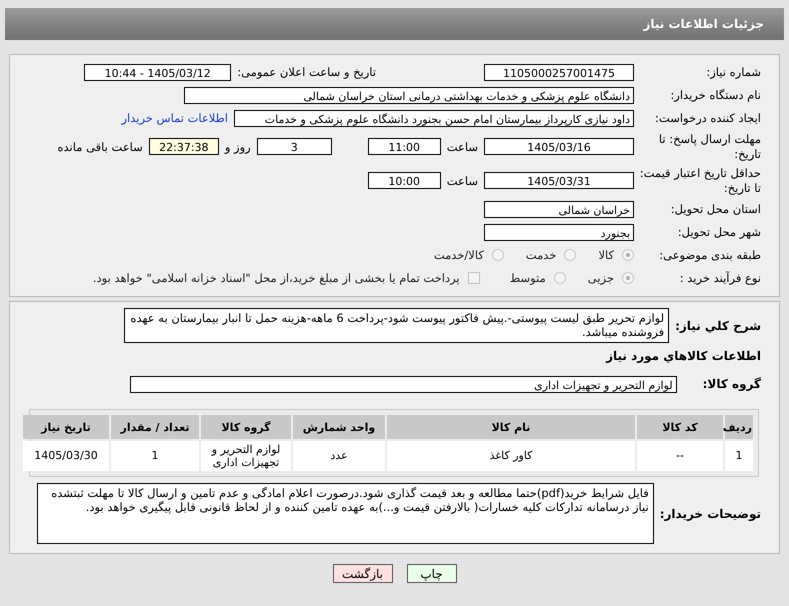 This screenshot has width=789, height=606. What do you see at coordinates (158, 72) in the screenshot?
I see `announce-date-field: 1405/03/12 - 10:44` at bounding box center [158, 72].